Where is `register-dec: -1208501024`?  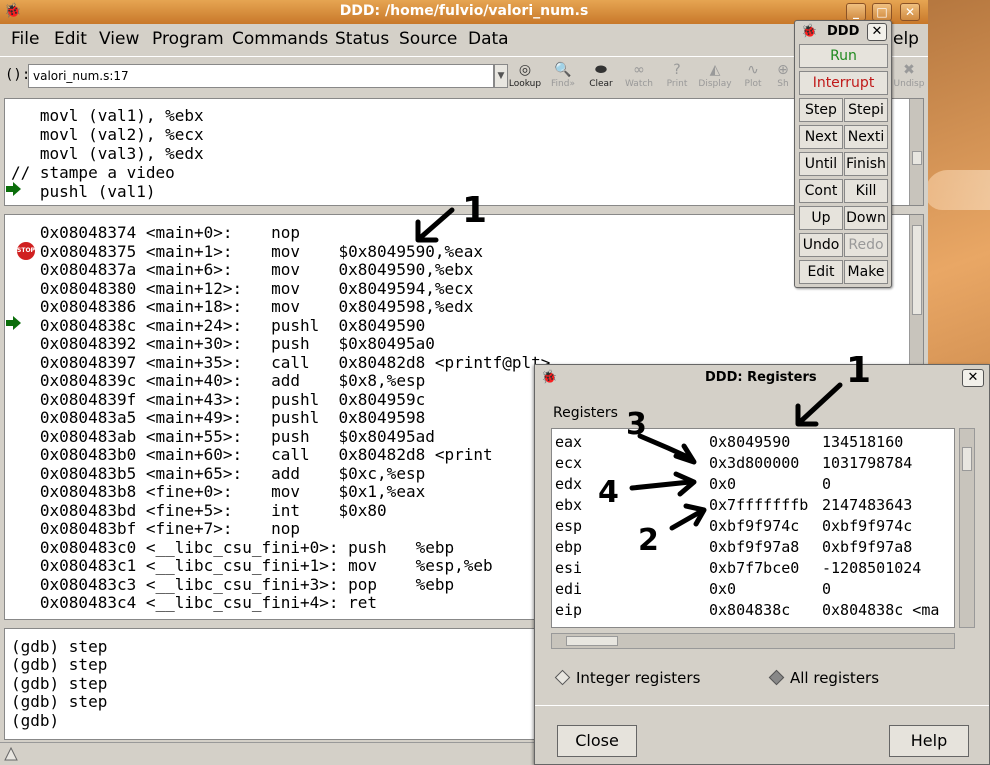
register-dec: -1208501024 is located at coordinates (872, 568).